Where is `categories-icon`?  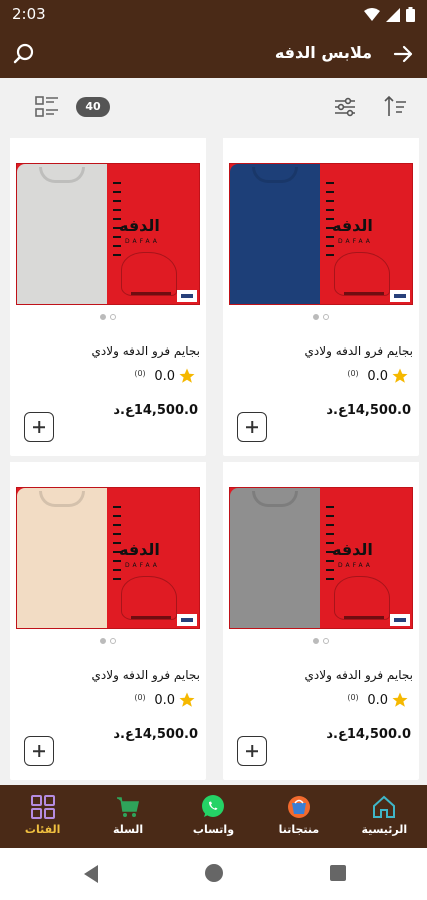 categories-icon is located at coordinates (42, 807).